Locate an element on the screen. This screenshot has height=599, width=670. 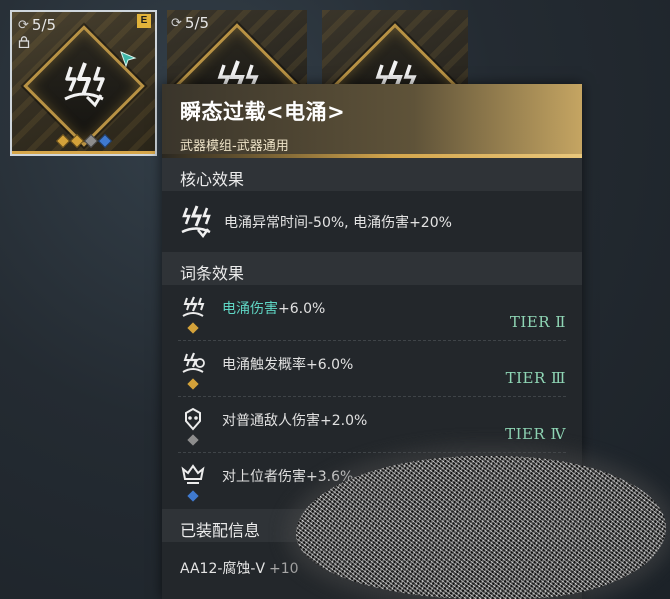
module-card-selected: ⟳ 5/5 E is located at coordinates (83, 83).